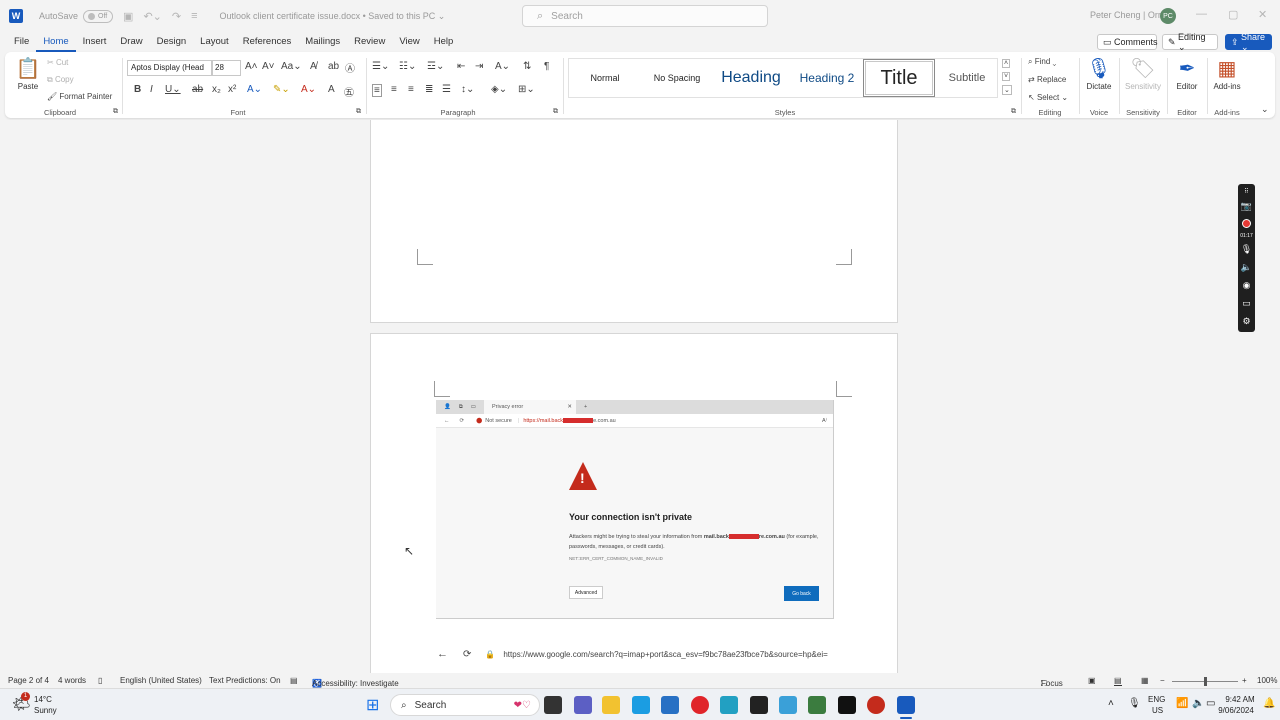 The image size is (1280, 720). What do you see at coordinates (876, 705) in the screenshot?
I see `recorder-app-icon` at bounding box center [876, 705].